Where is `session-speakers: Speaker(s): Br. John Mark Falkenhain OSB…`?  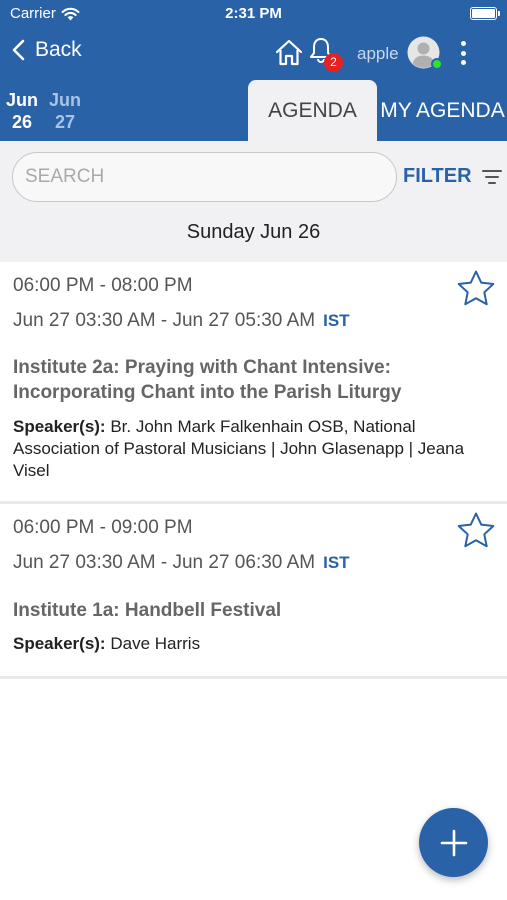
session-speakers: Speaker(s): Br. John Mark Falkenhain OSB… is located at coordinates (252, 449).